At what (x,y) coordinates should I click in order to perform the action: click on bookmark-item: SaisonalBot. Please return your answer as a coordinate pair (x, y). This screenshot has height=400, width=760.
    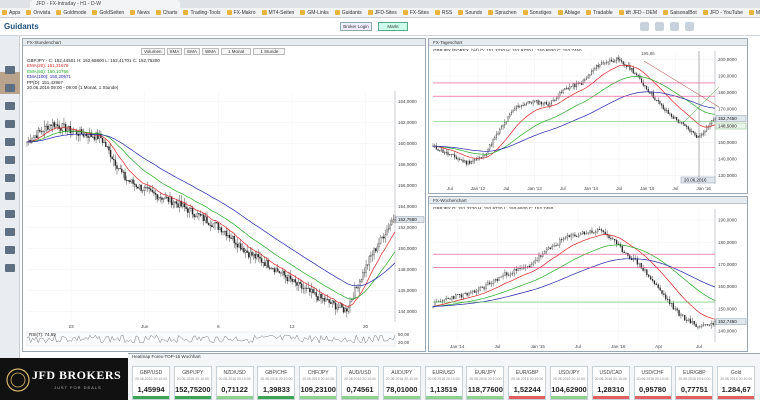
    Looking at the image, I should click on (680, 13).